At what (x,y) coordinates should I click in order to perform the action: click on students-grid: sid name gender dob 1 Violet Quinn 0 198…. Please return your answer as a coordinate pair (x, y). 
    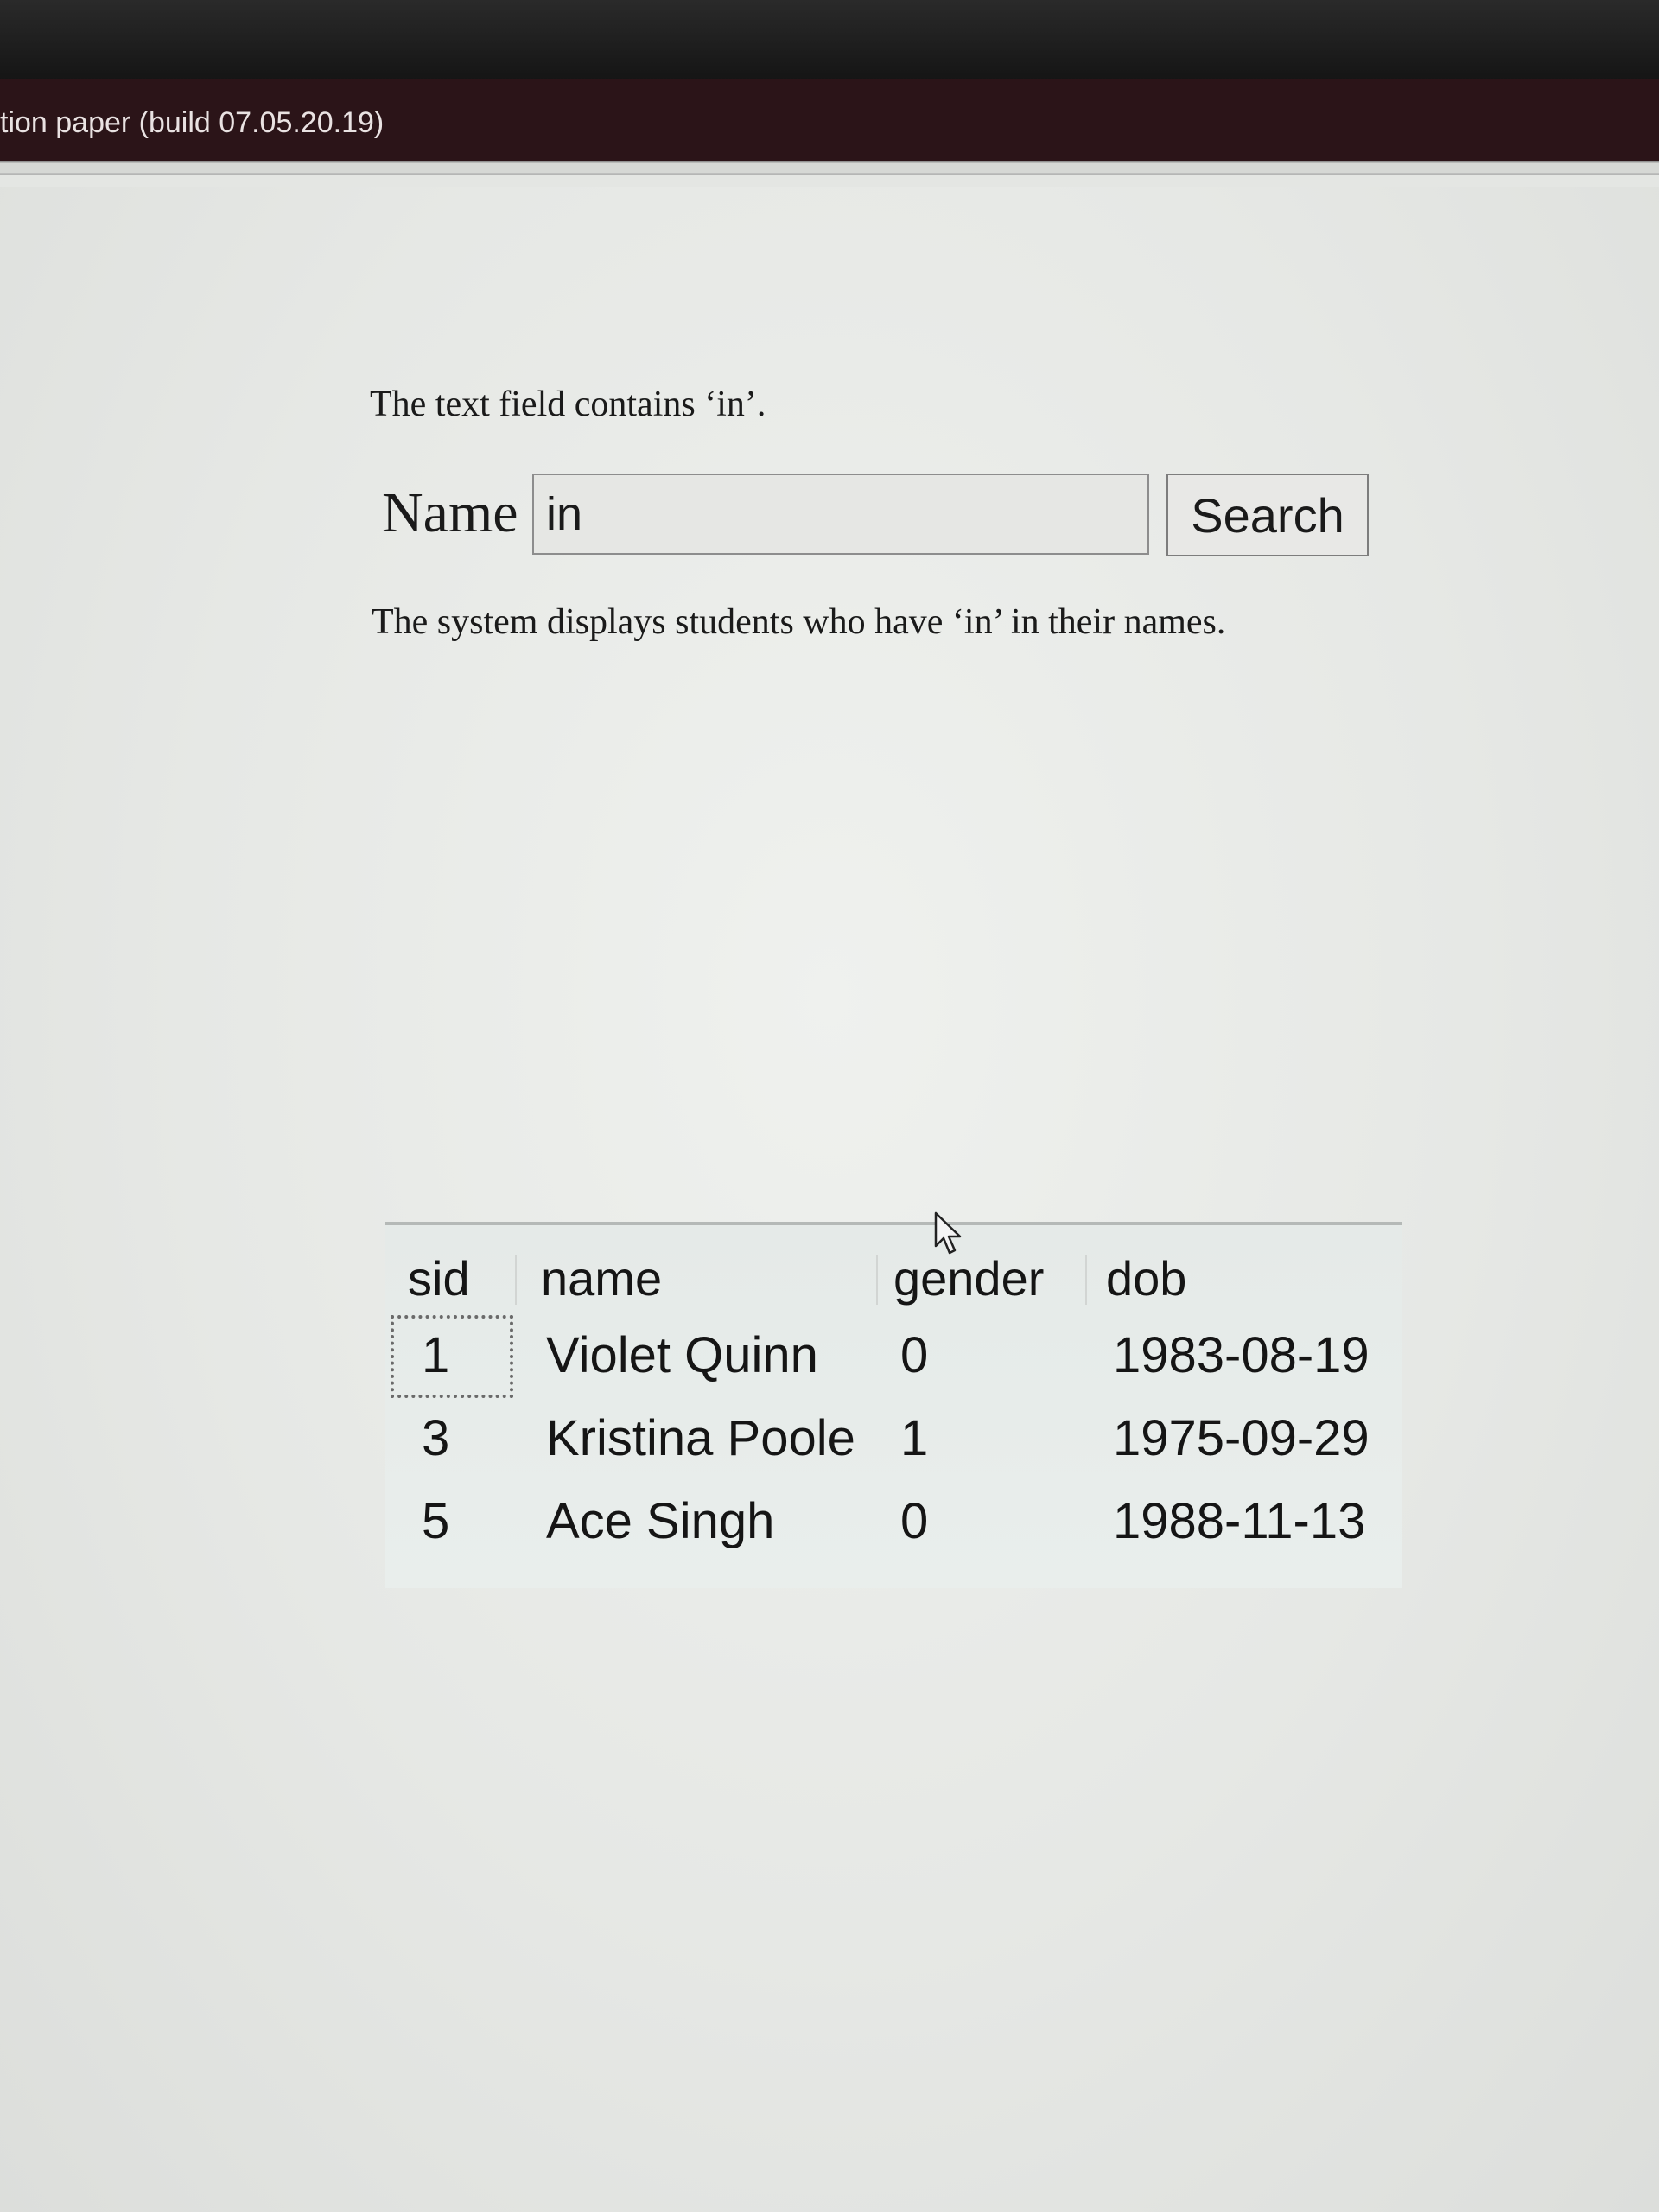
    Looking at the image, I should click on (893, 1405).